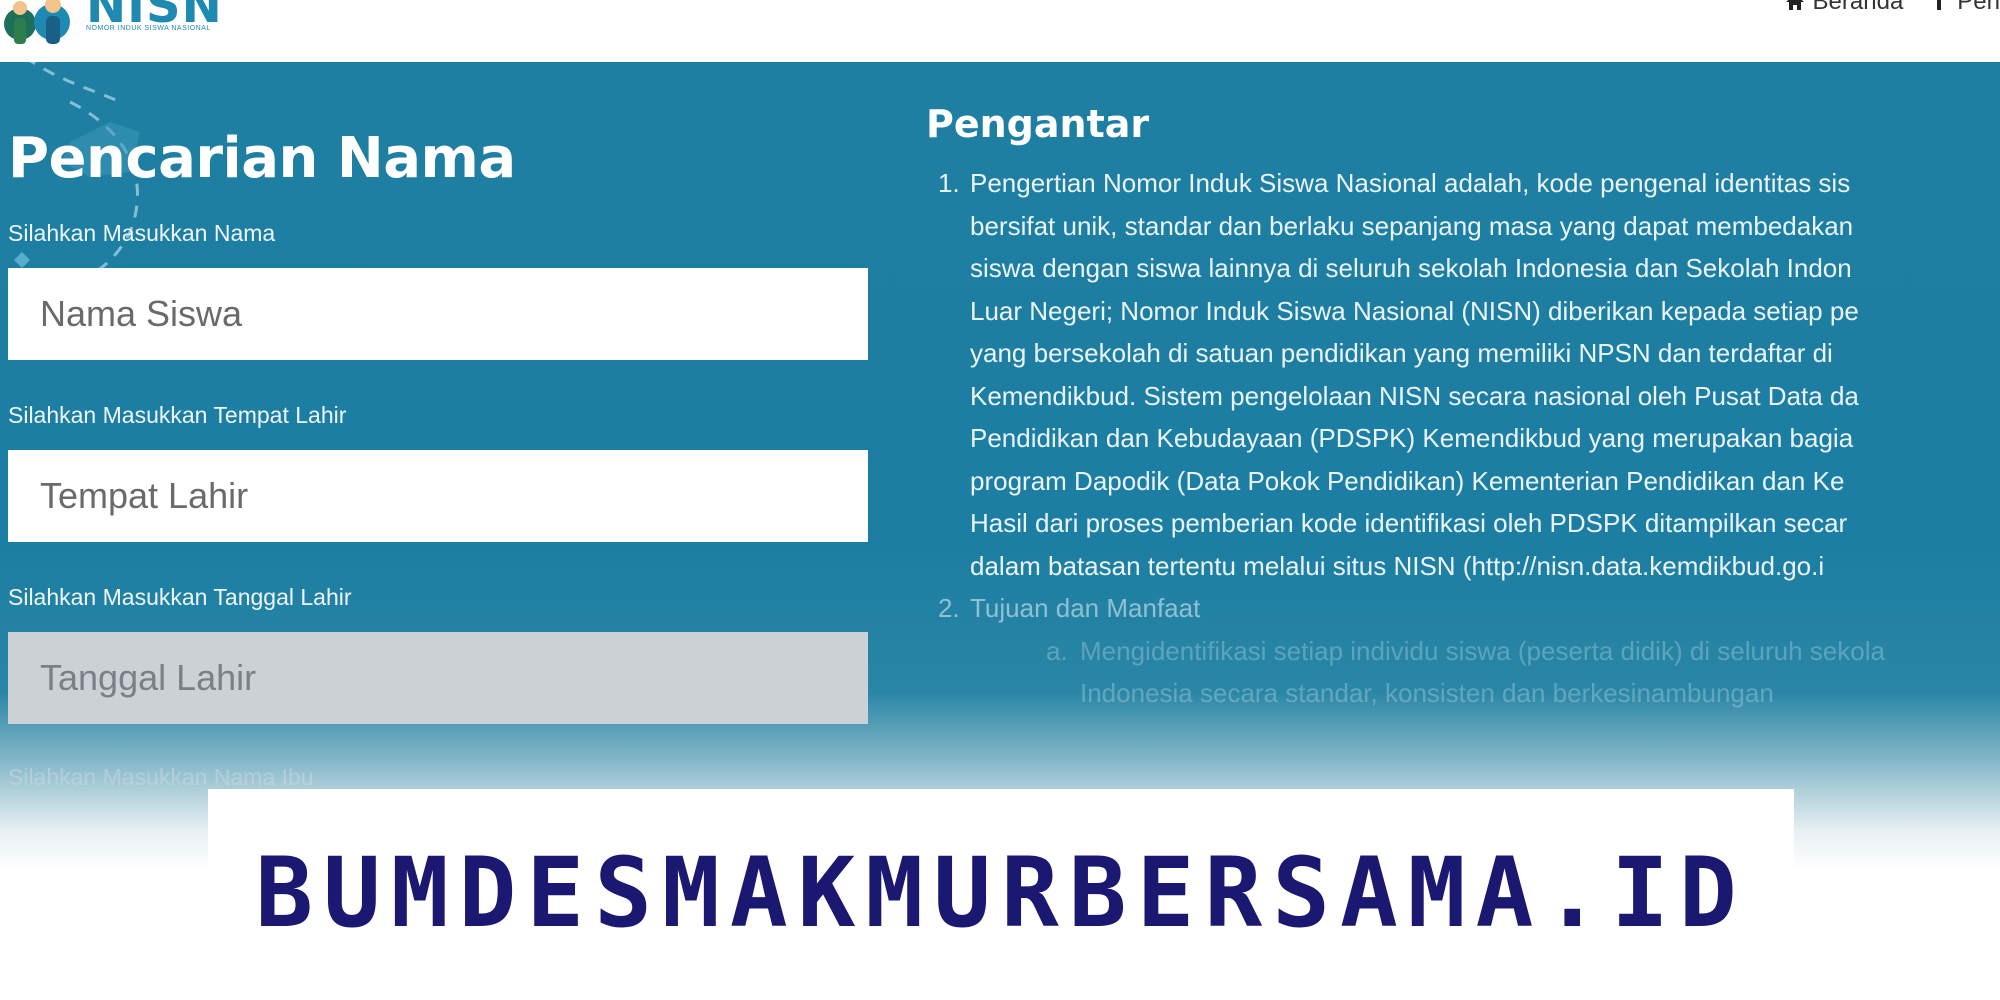 The width and height of the screenshot is (2000, 1000). Describe the element at coordinates (177, 415) in the screenshot. I see `birthplace-field-label: Silahkan Masukkan Tempat Lahir` at that location.